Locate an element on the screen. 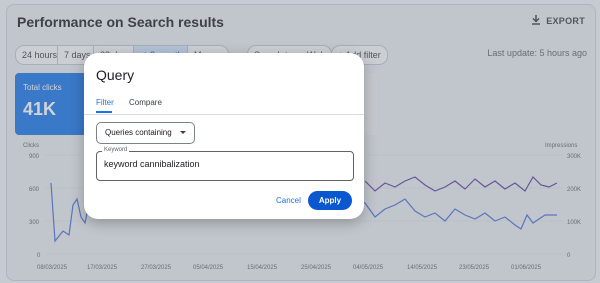 This screenshot has height=283, width=600. active-tab-indicator is located at coordinates (104, 112).